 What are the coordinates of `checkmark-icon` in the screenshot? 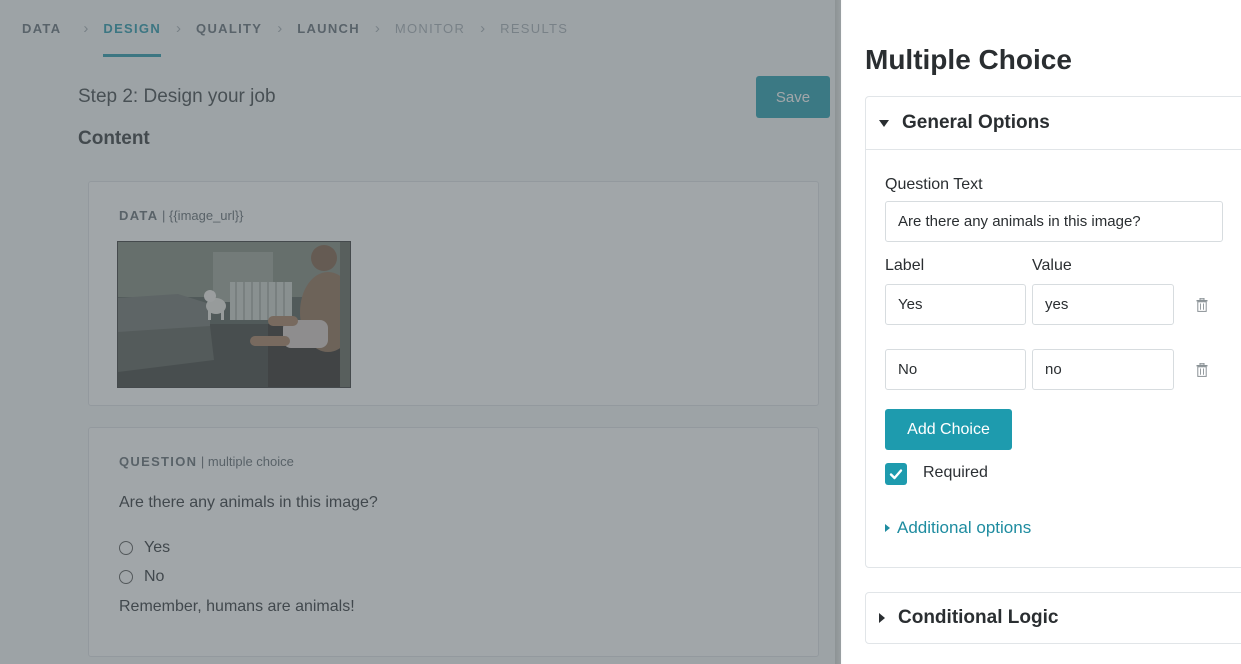 It's located at (896, 474).